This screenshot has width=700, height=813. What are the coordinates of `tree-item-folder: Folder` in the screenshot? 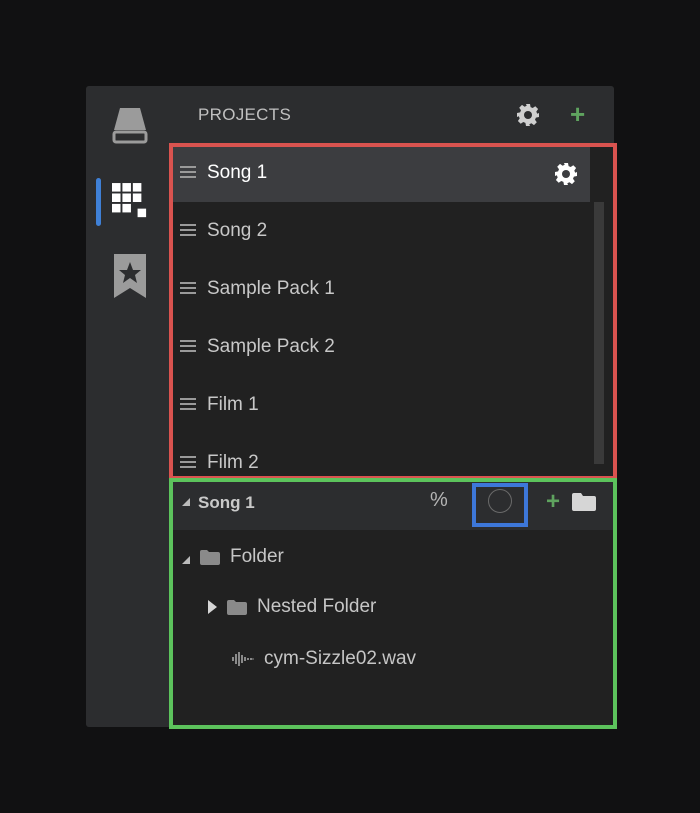 It's located at (233, 557).